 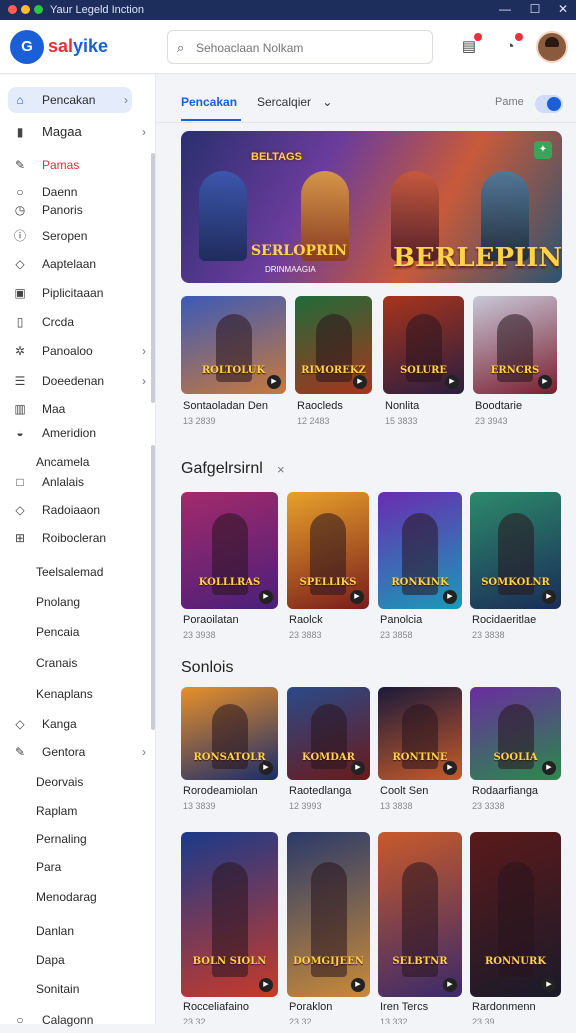 I want to click on sidebar-item-aaptelaan: ◇ Aaptelaan, so click(x=79, y=264).